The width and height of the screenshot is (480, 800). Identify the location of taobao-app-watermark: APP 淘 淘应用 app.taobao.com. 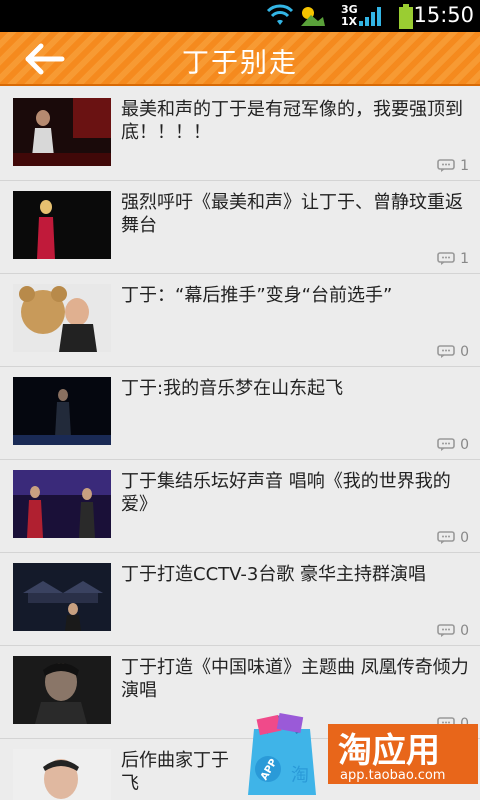
(360, 752).